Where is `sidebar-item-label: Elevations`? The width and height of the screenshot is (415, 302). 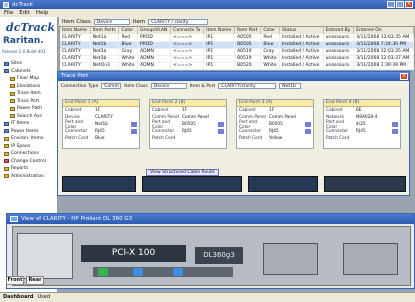
sidebar-item-label: Elevations is located at coordinates (29, 86).